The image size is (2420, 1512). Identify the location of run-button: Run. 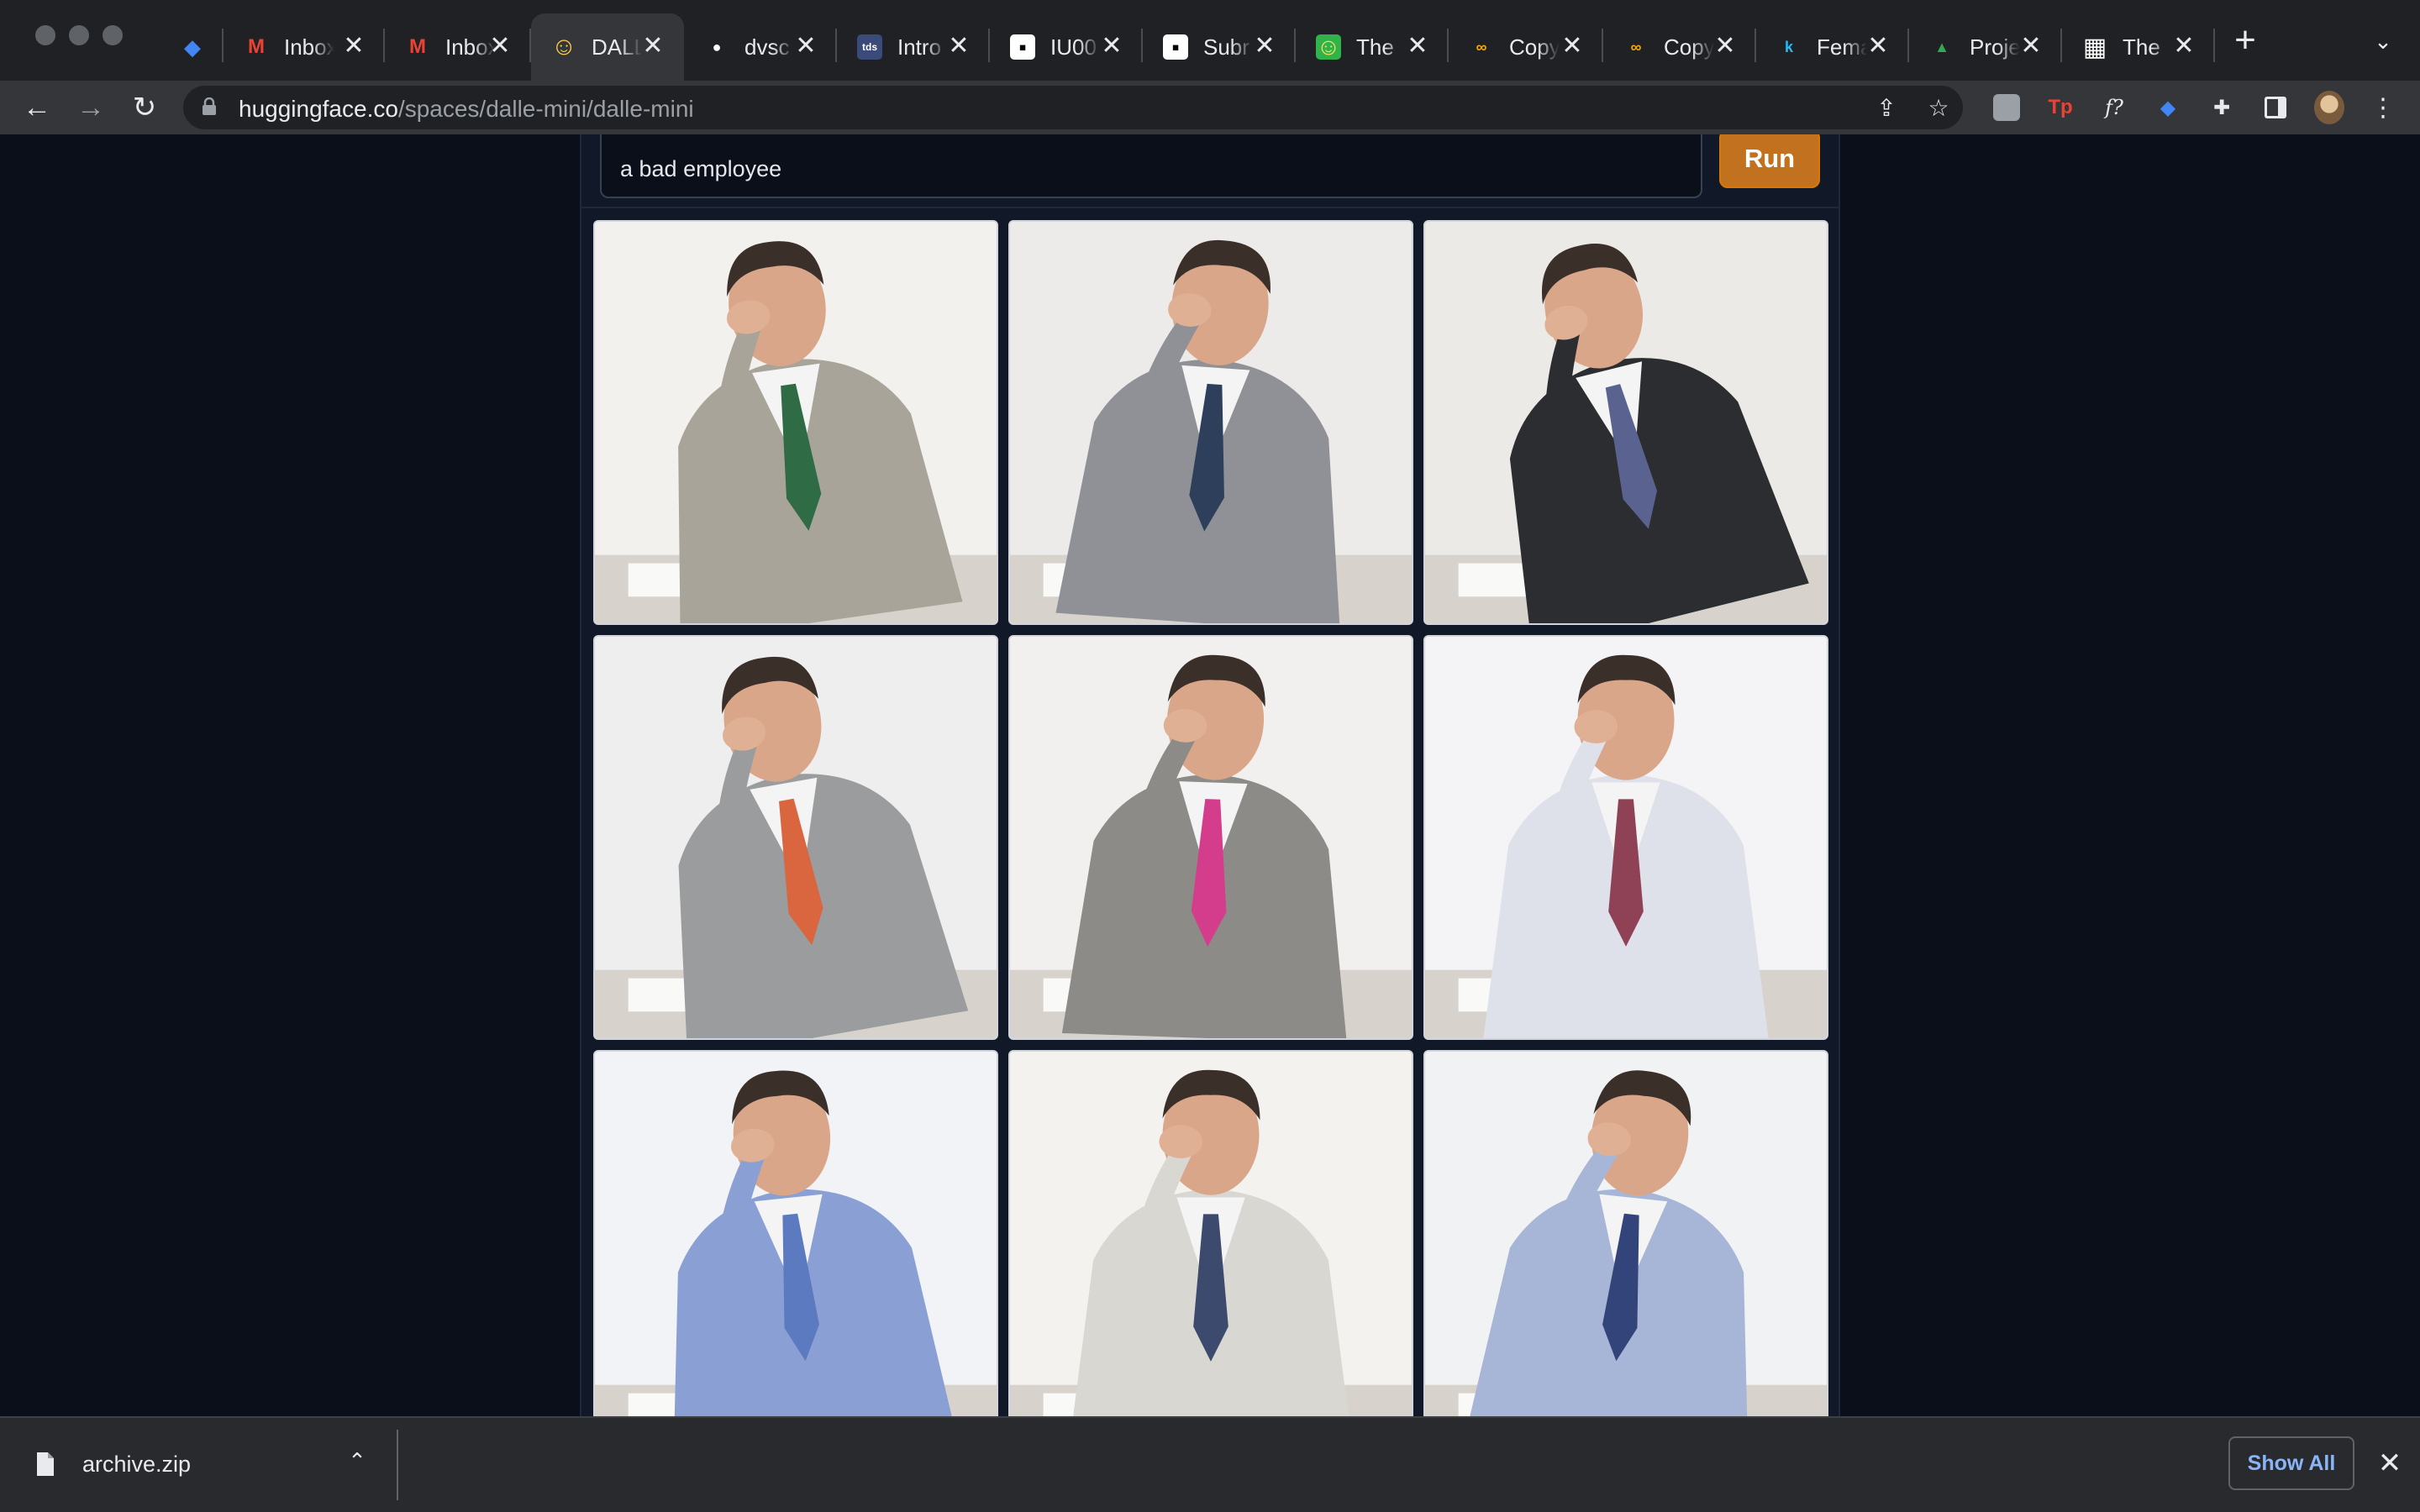
(1769, 161).